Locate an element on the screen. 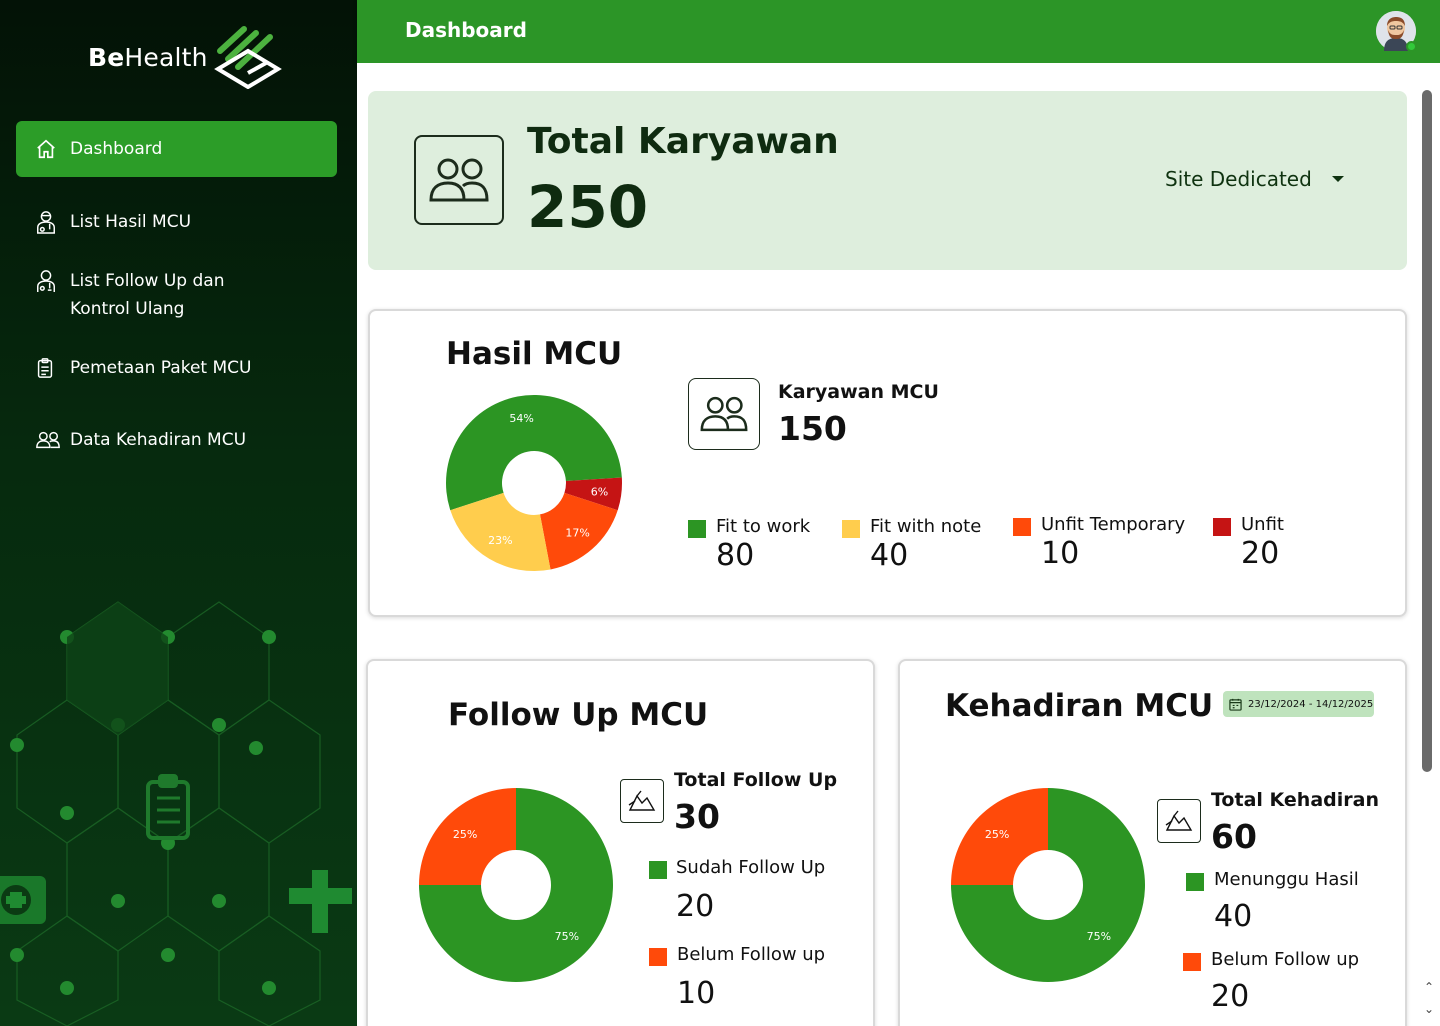 This screenshot has width=1440, height=1026. legend-label: Fit with note is located at coordinates (926, 526).